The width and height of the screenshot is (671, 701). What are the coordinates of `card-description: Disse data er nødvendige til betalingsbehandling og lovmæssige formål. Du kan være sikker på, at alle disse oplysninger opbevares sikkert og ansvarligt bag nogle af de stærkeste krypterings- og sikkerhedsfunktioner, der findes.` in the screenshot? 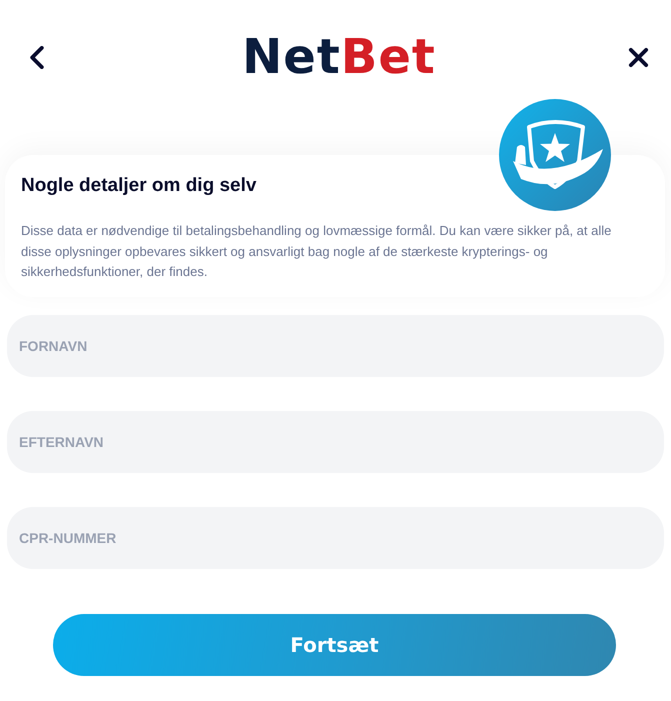 It's located at (316, 251).